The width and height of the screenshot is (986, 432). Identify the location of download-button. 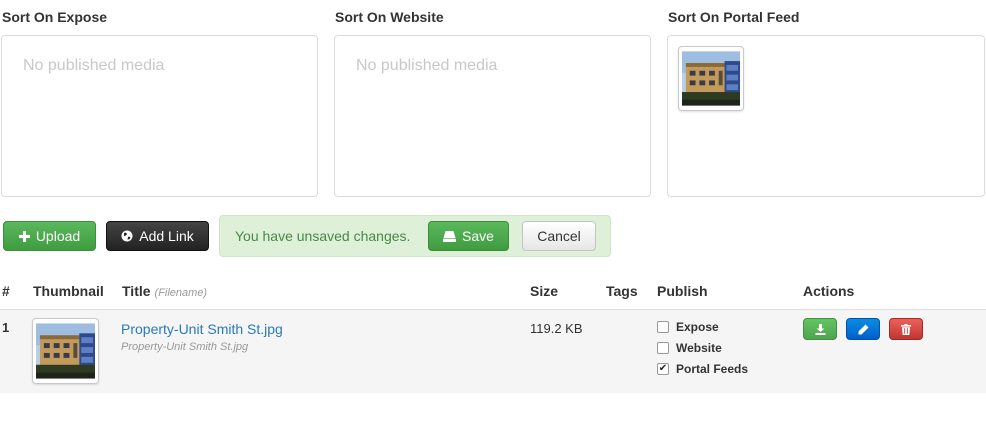
(820, 329).